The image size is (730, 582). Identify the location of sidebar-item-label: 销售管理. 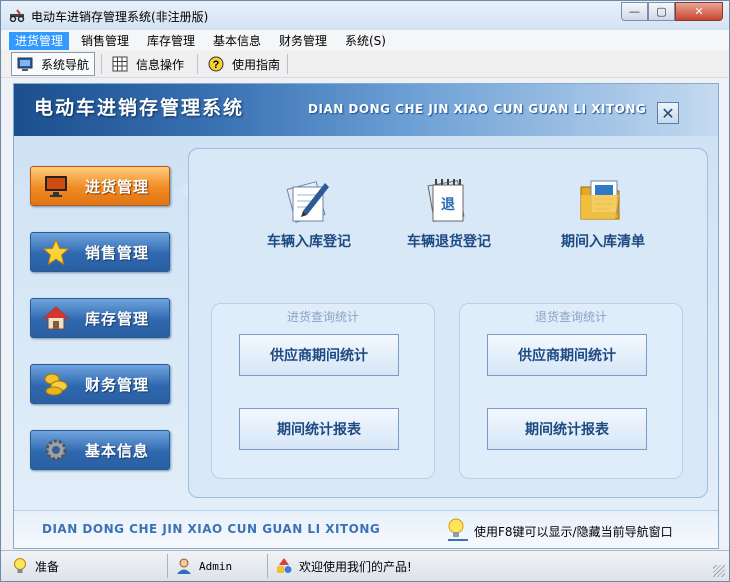
(117, 252).